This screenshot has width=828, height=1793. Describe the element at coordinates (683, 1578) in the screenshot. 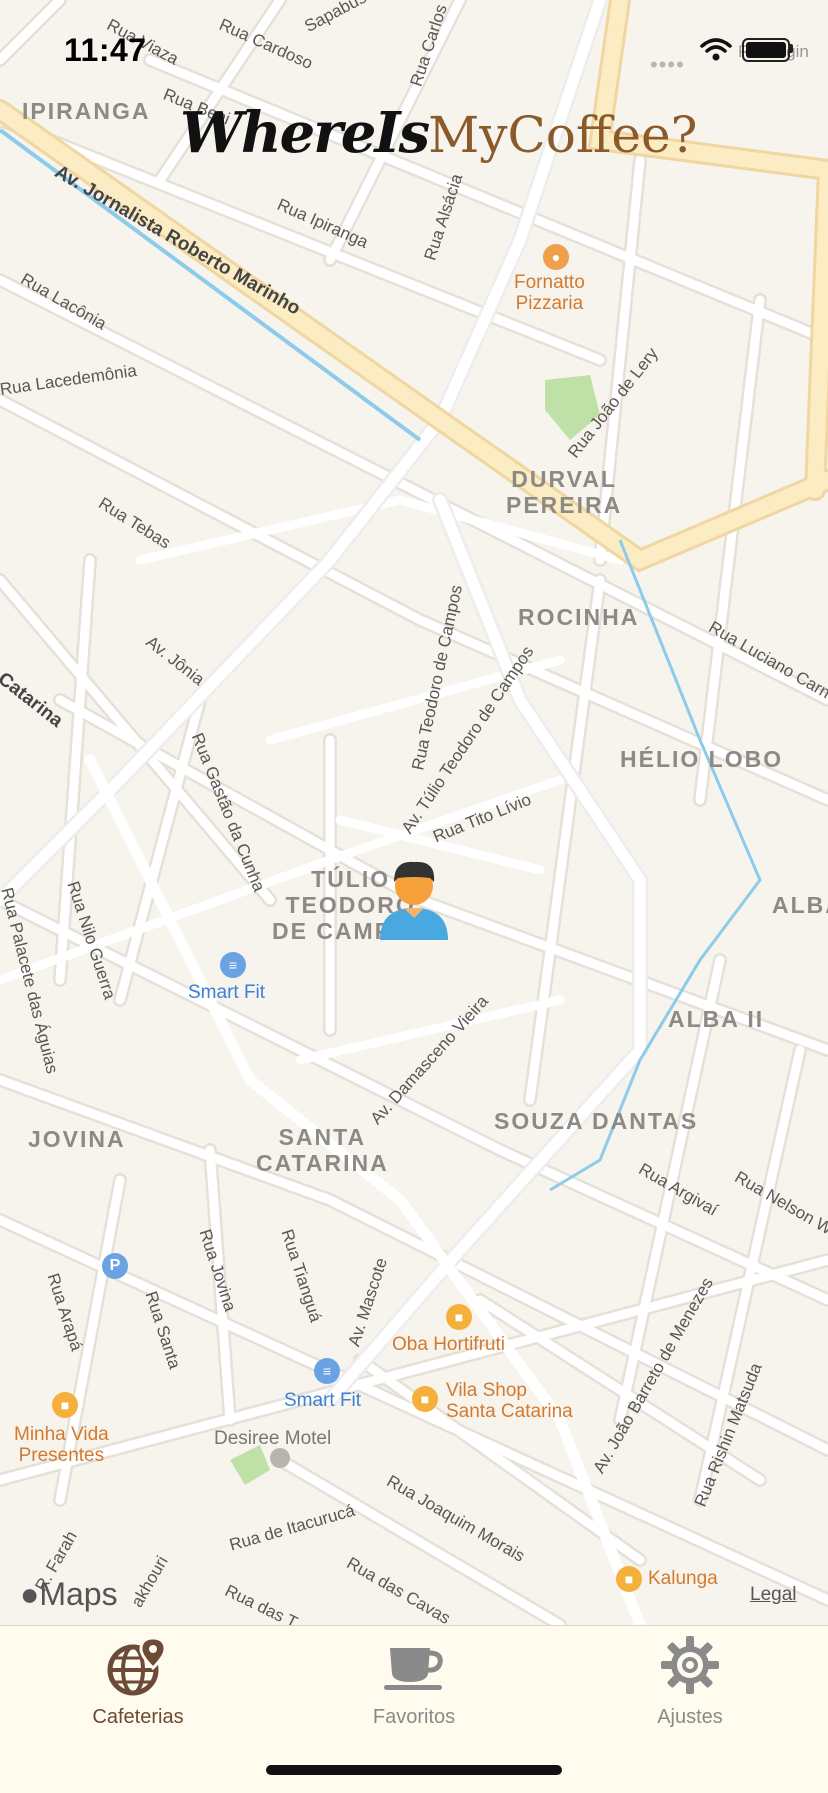

I see `poi-kalunga: Kalunga` at that location.